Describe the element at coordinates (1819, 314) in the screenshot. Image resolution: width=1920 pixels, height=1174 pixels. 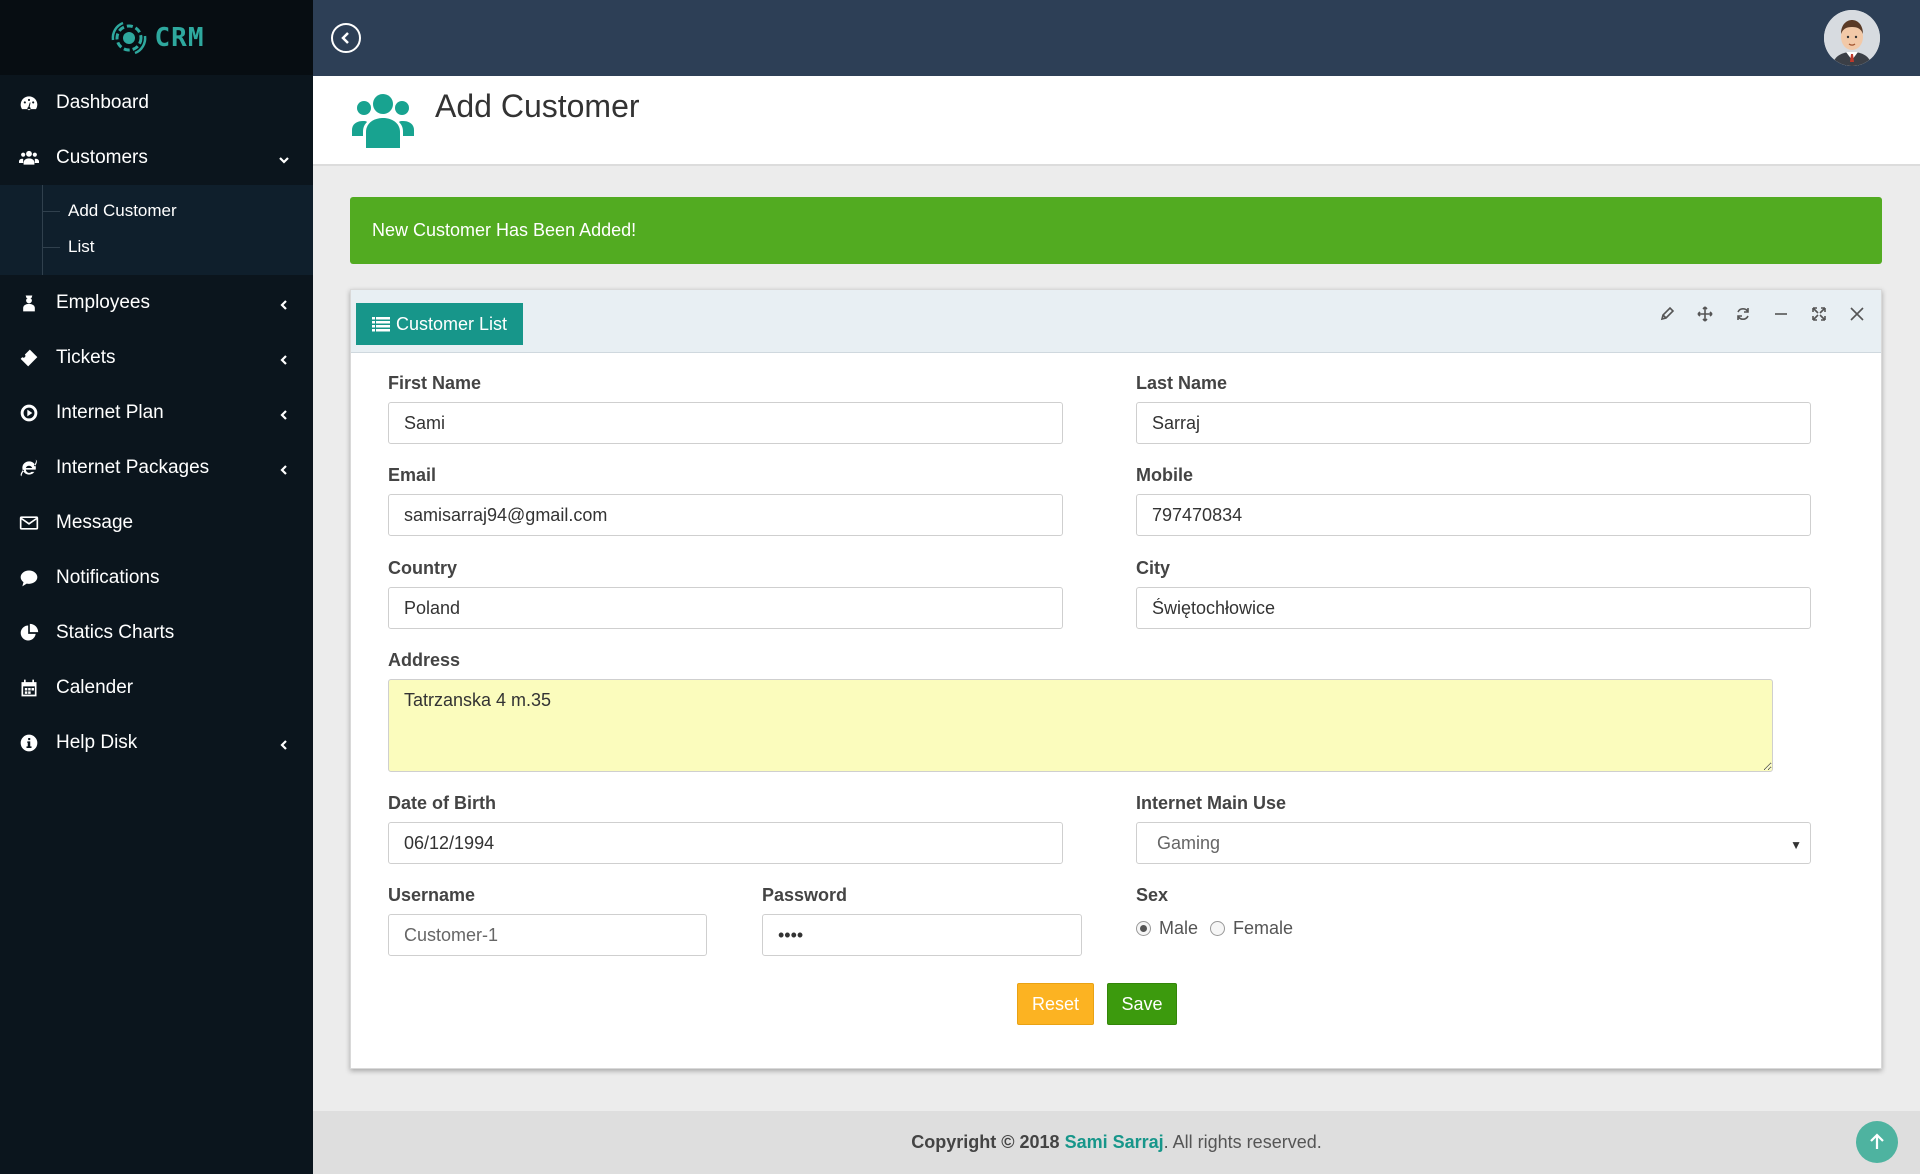
I see `expand-icon` at that location.